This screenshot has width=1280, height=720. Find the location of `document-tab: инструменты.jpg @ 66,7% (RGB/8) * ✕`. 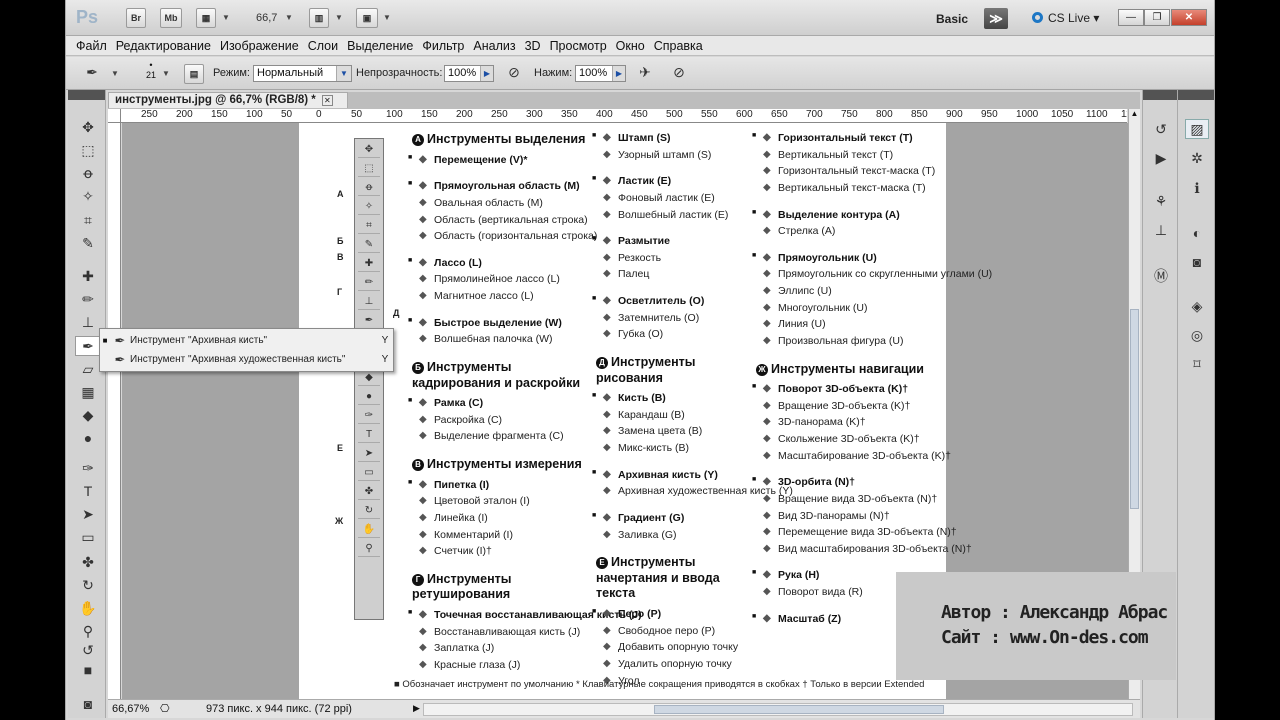

document-tab: инструменты.jpg @ 66,7% (RGB/8) * ✕ is located at coordinates (228, 100).